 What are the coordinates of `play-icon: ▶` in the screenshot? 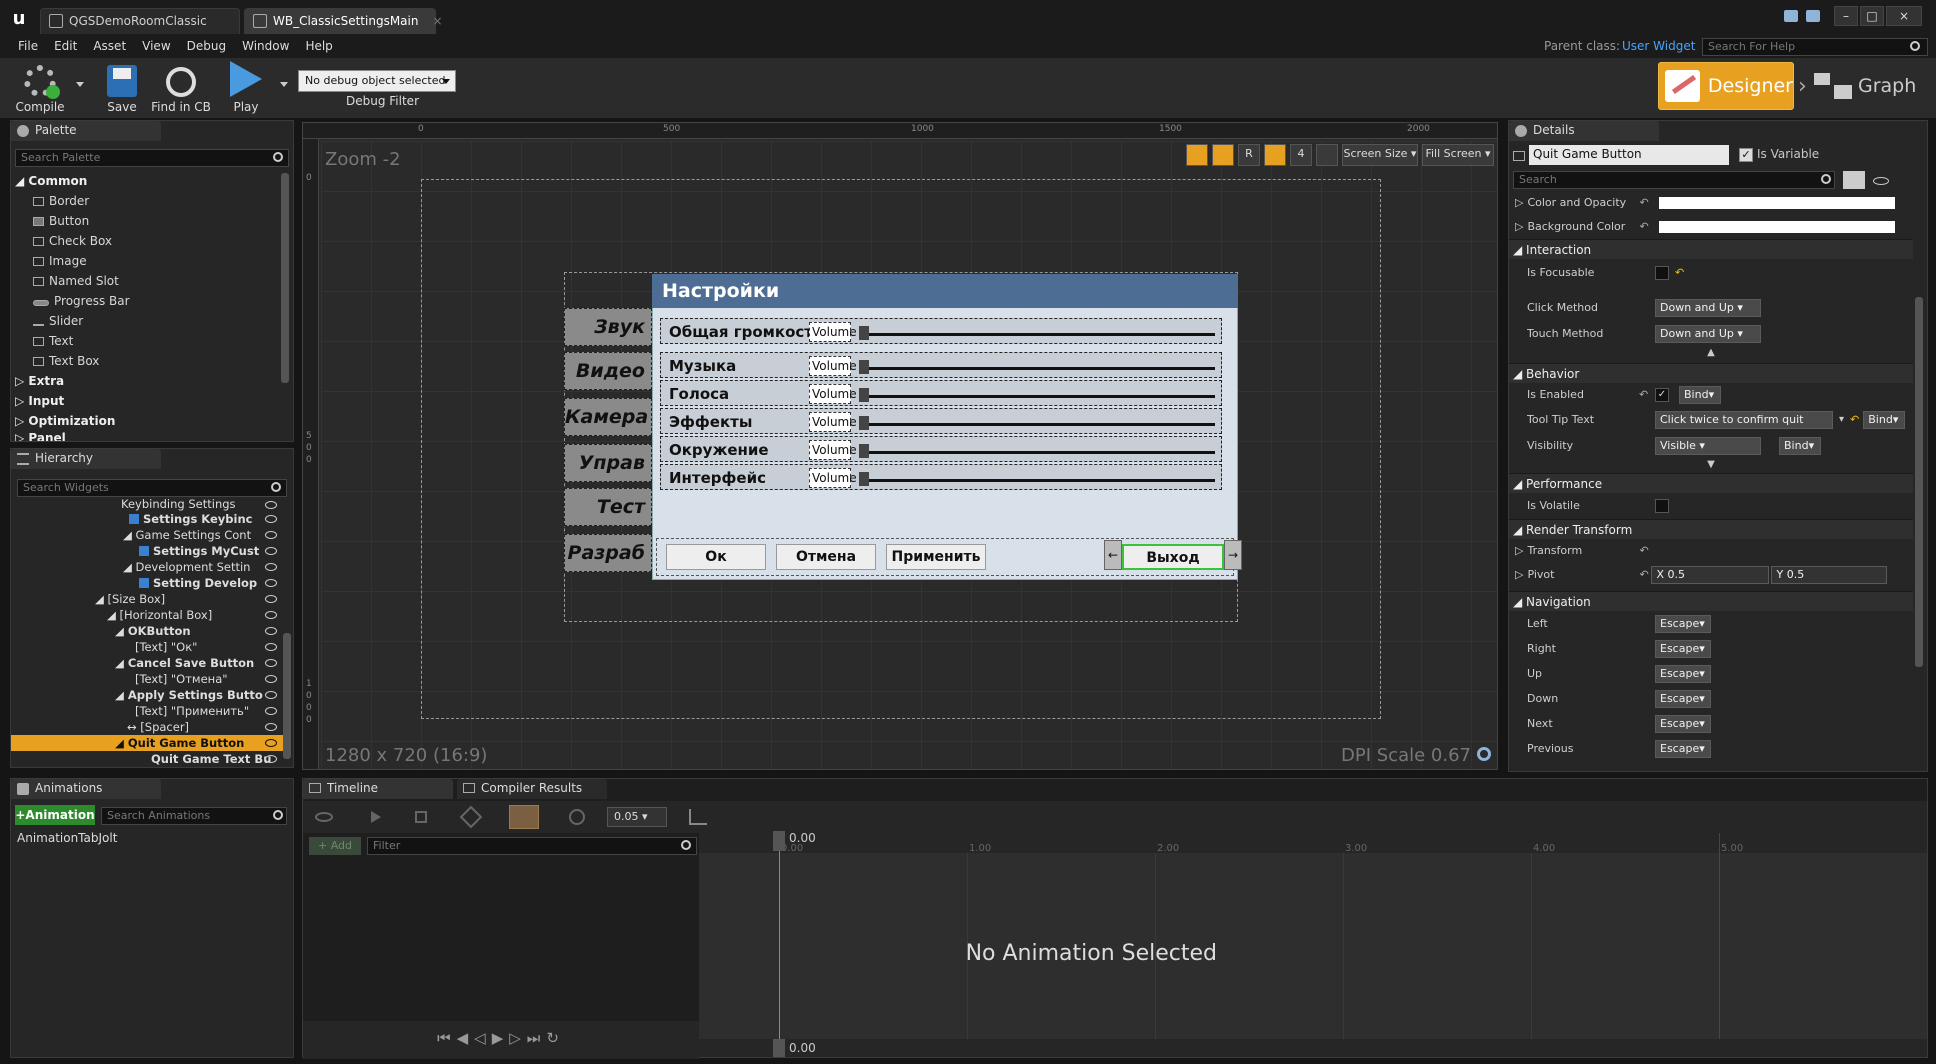 It's located at (501, 1038).